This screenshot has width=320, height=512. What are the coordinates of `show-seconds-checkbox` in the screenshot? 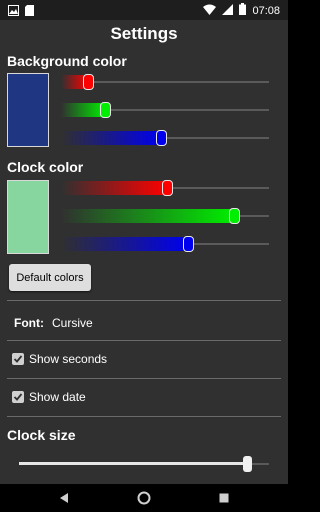 It's located at (18, 359).